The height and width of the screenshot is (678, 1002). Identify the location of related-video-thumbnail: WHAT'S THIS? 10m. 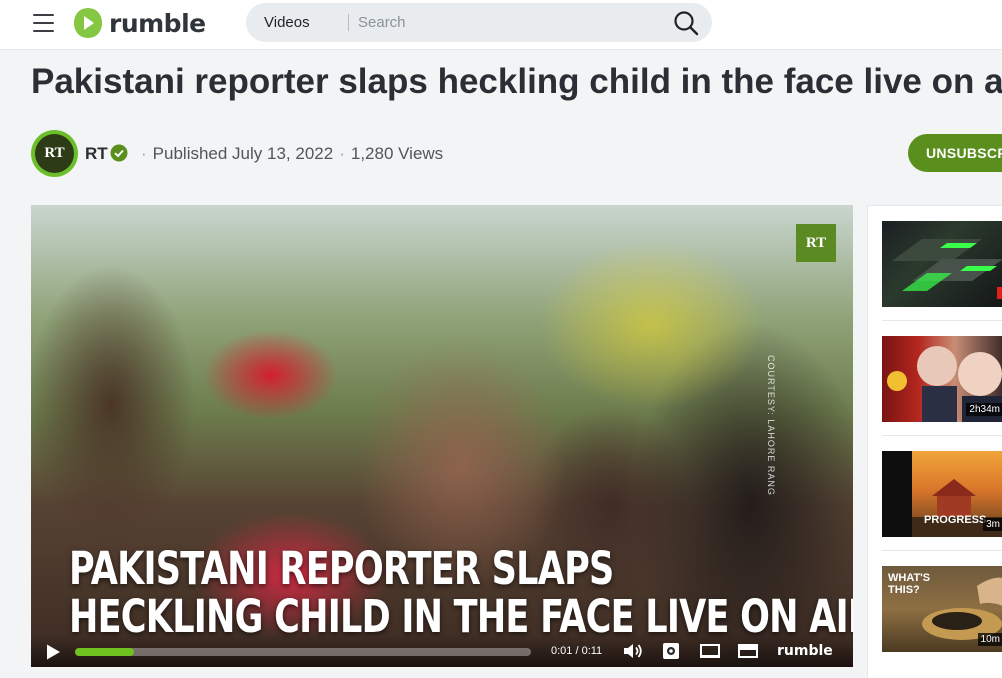
(942, 609).